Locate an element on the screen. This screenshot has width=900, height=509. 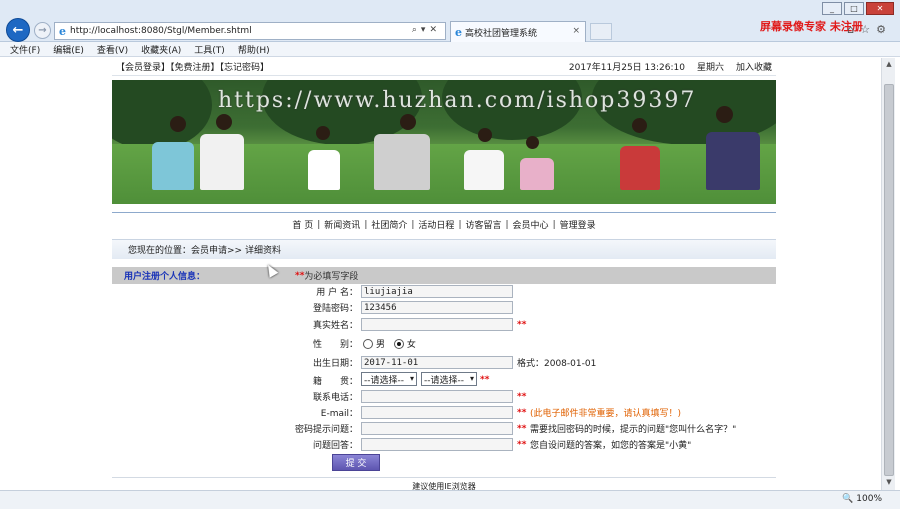
realname-input is located at coordinates (437, 324).